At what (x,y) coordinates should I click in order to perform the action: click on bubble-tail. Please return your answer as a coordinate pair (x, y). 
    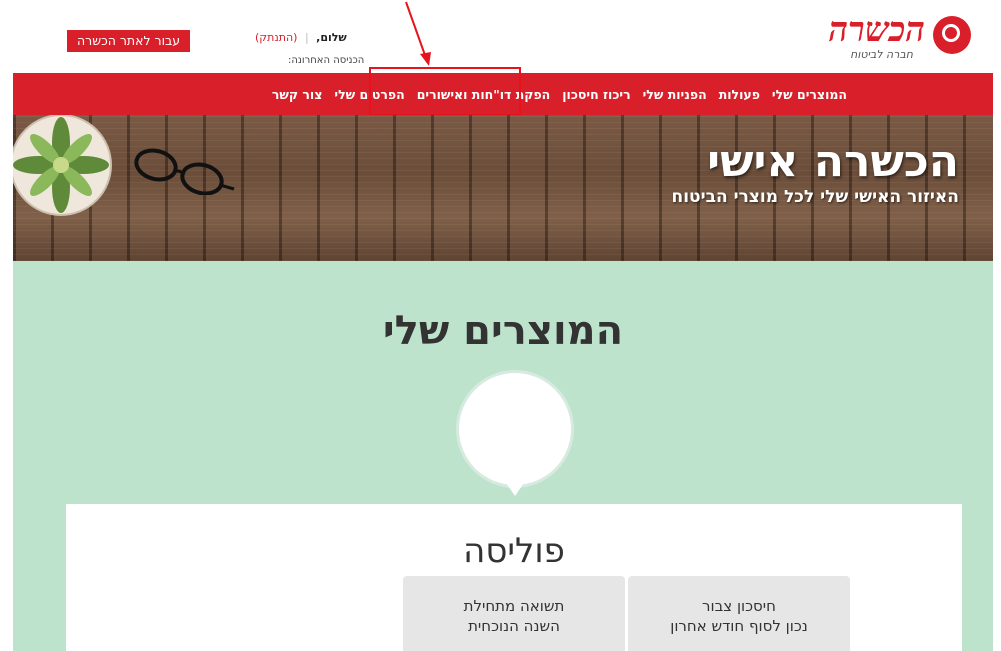
    Looking at the image, I should click on (515, 485).